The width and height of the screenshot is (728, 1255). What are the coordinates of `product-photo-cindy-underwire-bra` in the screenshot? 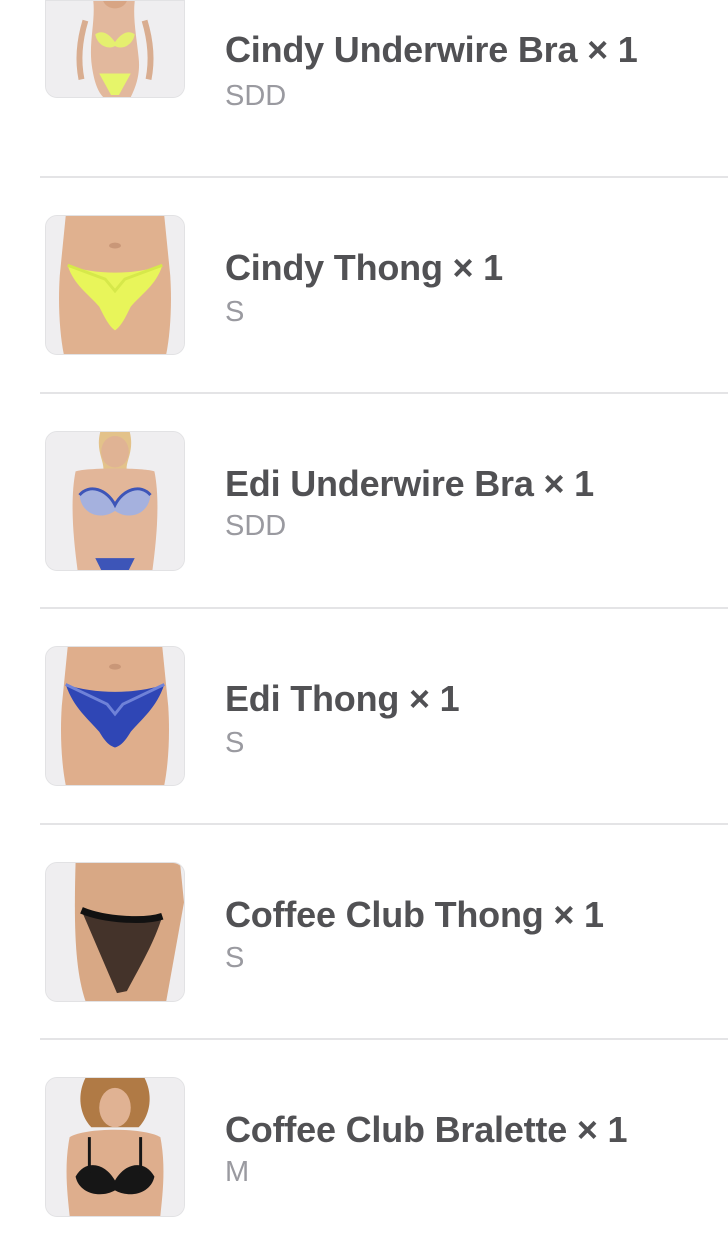 It's located at (115, 49).